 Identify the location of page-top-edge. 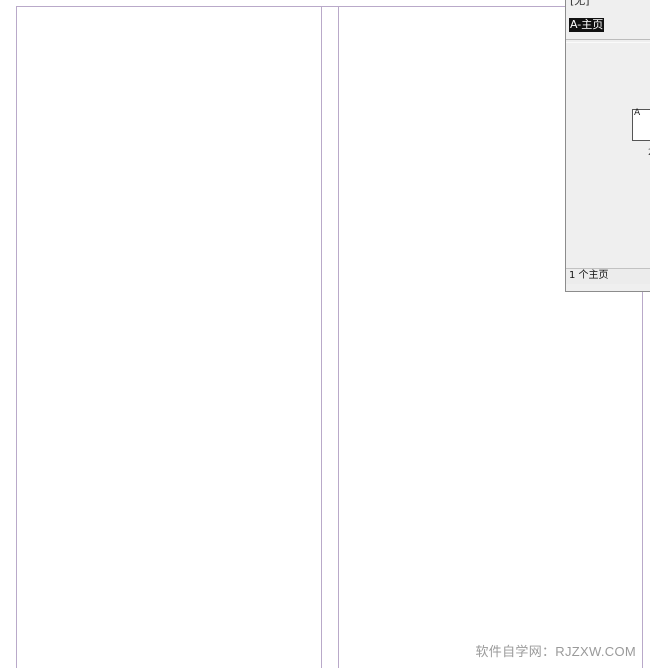
(329, 6).